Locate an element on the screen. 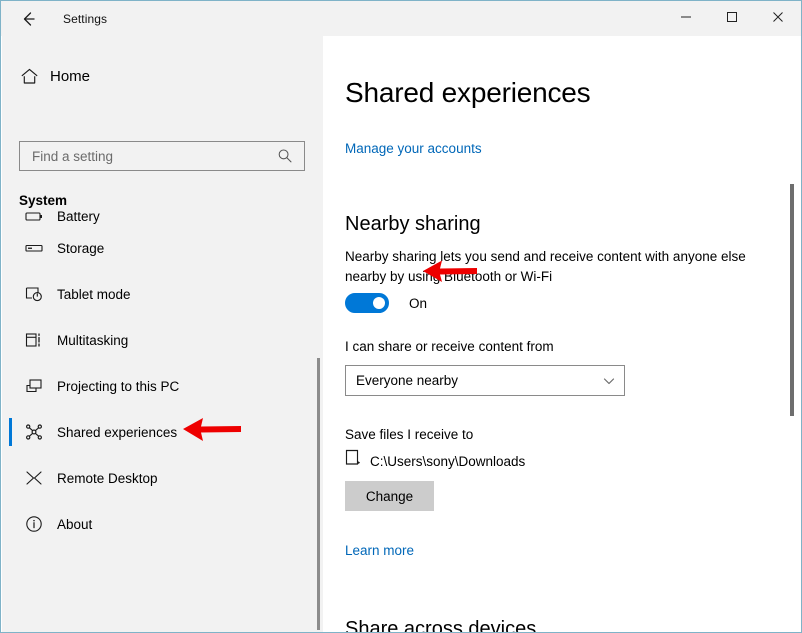 The image size is (802, 633). learn-more-link: Learn more is located at coordinates (379, 550).